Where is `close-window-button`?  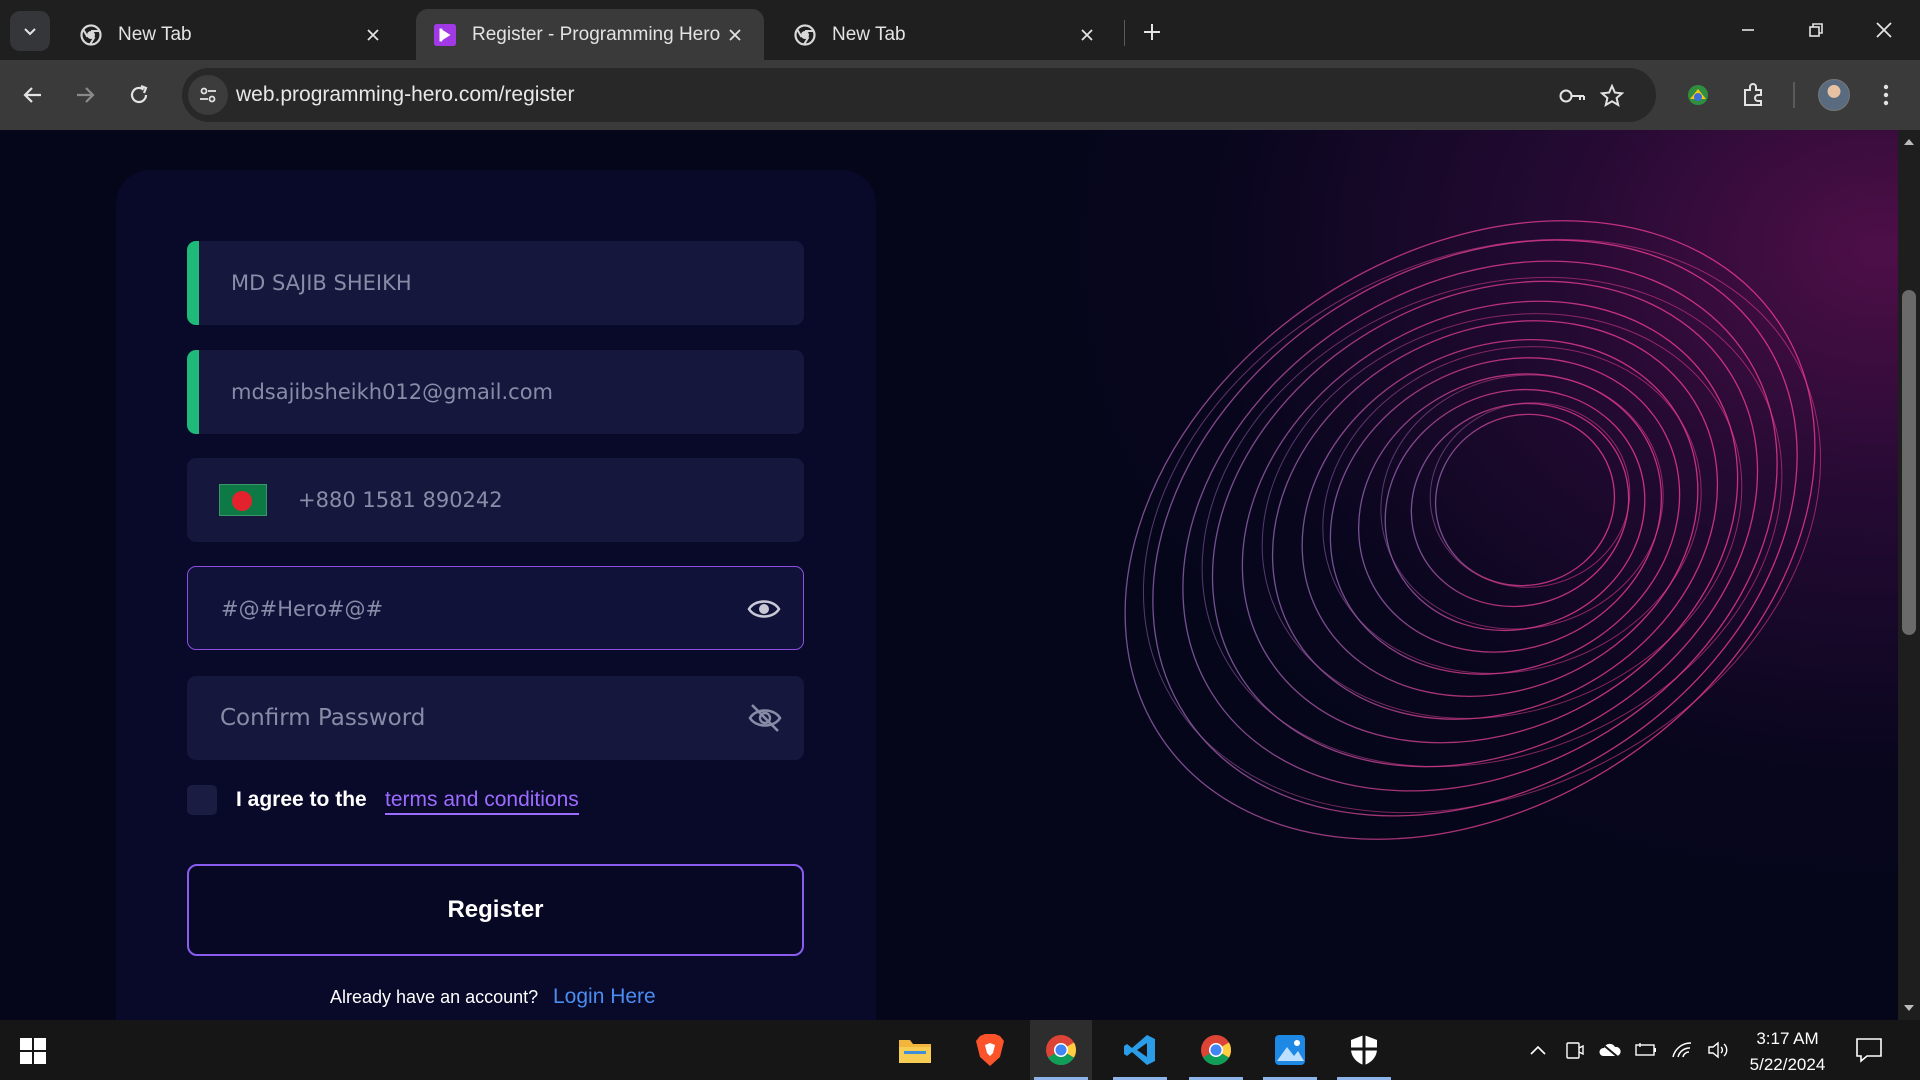 close-window-button is located at coordinates (1884, 30).